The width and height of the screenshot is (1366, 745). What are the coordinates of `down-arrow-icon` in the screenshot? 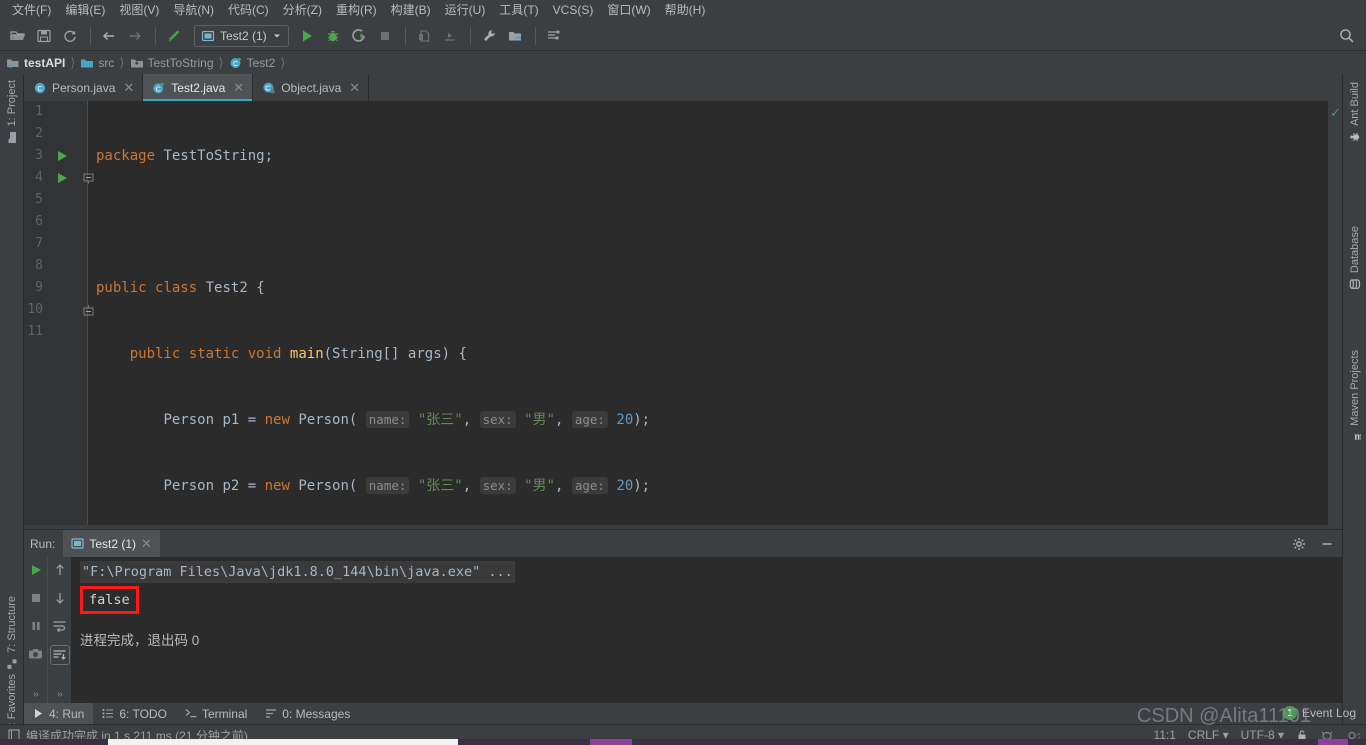 It's located at (60, 598).